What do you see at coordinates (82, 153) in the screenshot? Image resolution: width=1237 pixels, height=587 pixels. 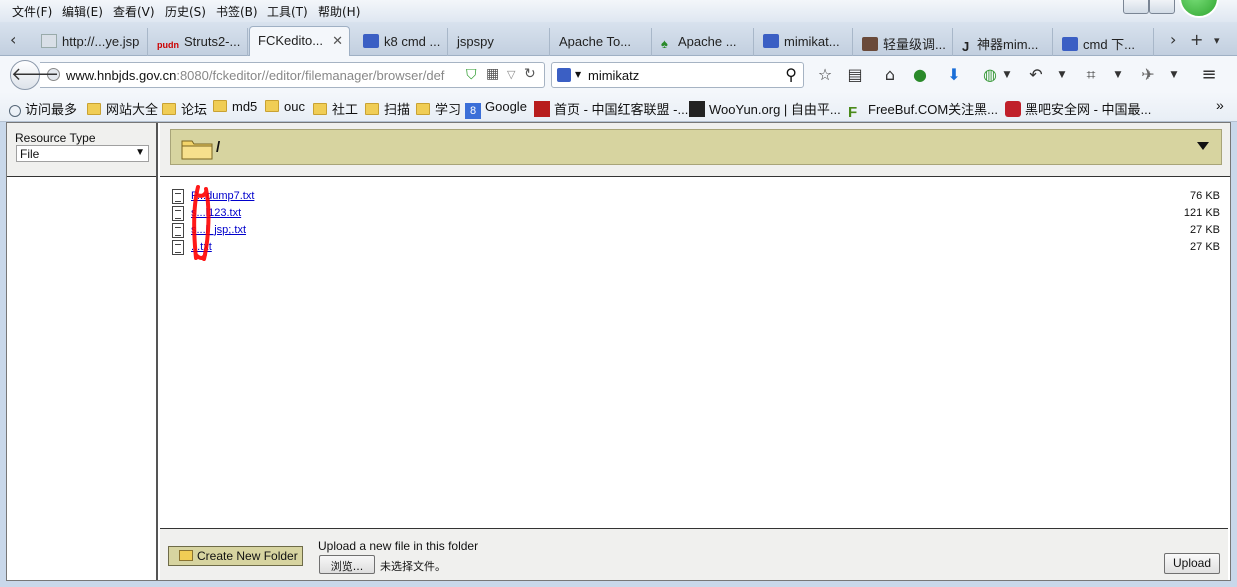 I see `resource-type-select: File ▼` at bounding box center [82, 153].